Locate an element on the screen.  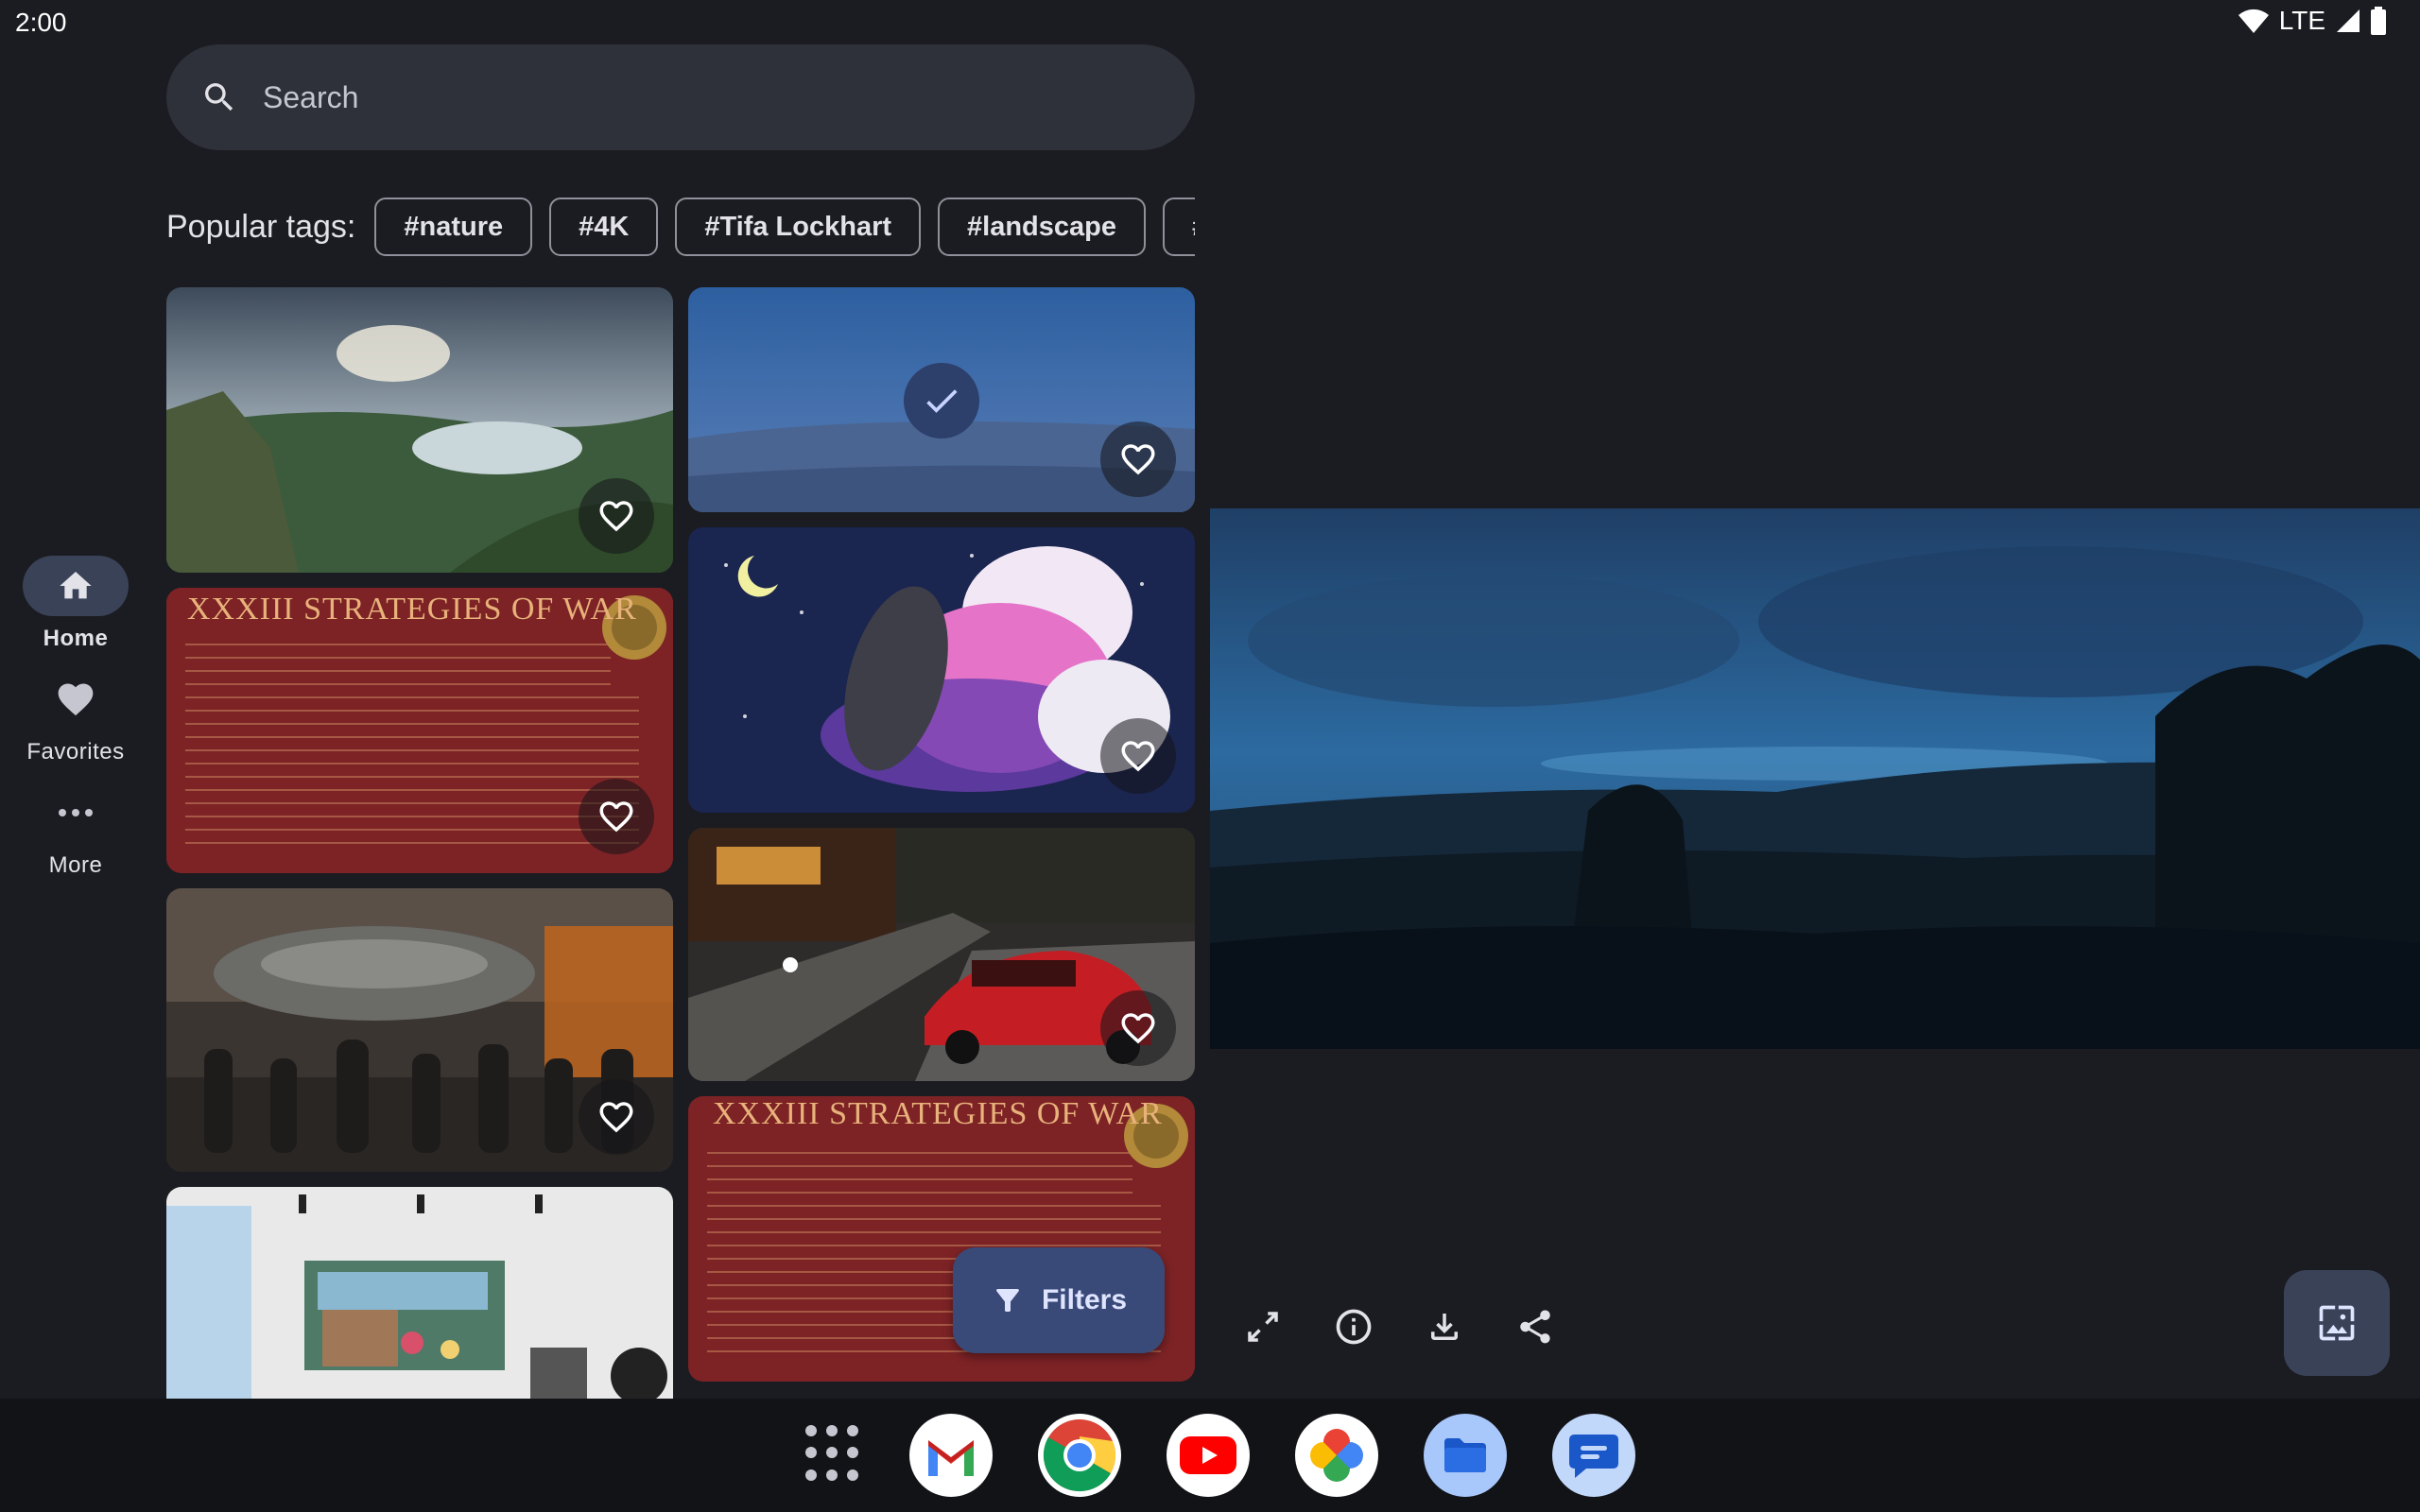
gallery-tile-room-painting is located at coordinates (419, 1293).